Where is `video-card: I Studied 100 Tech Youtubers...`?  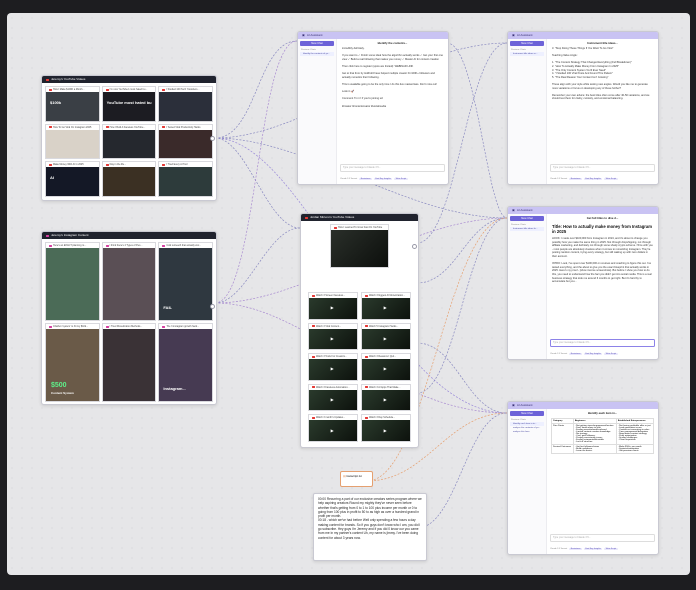 video-card: I Studied 100 Tech Youtubers... is located at coordinates (185, 104).